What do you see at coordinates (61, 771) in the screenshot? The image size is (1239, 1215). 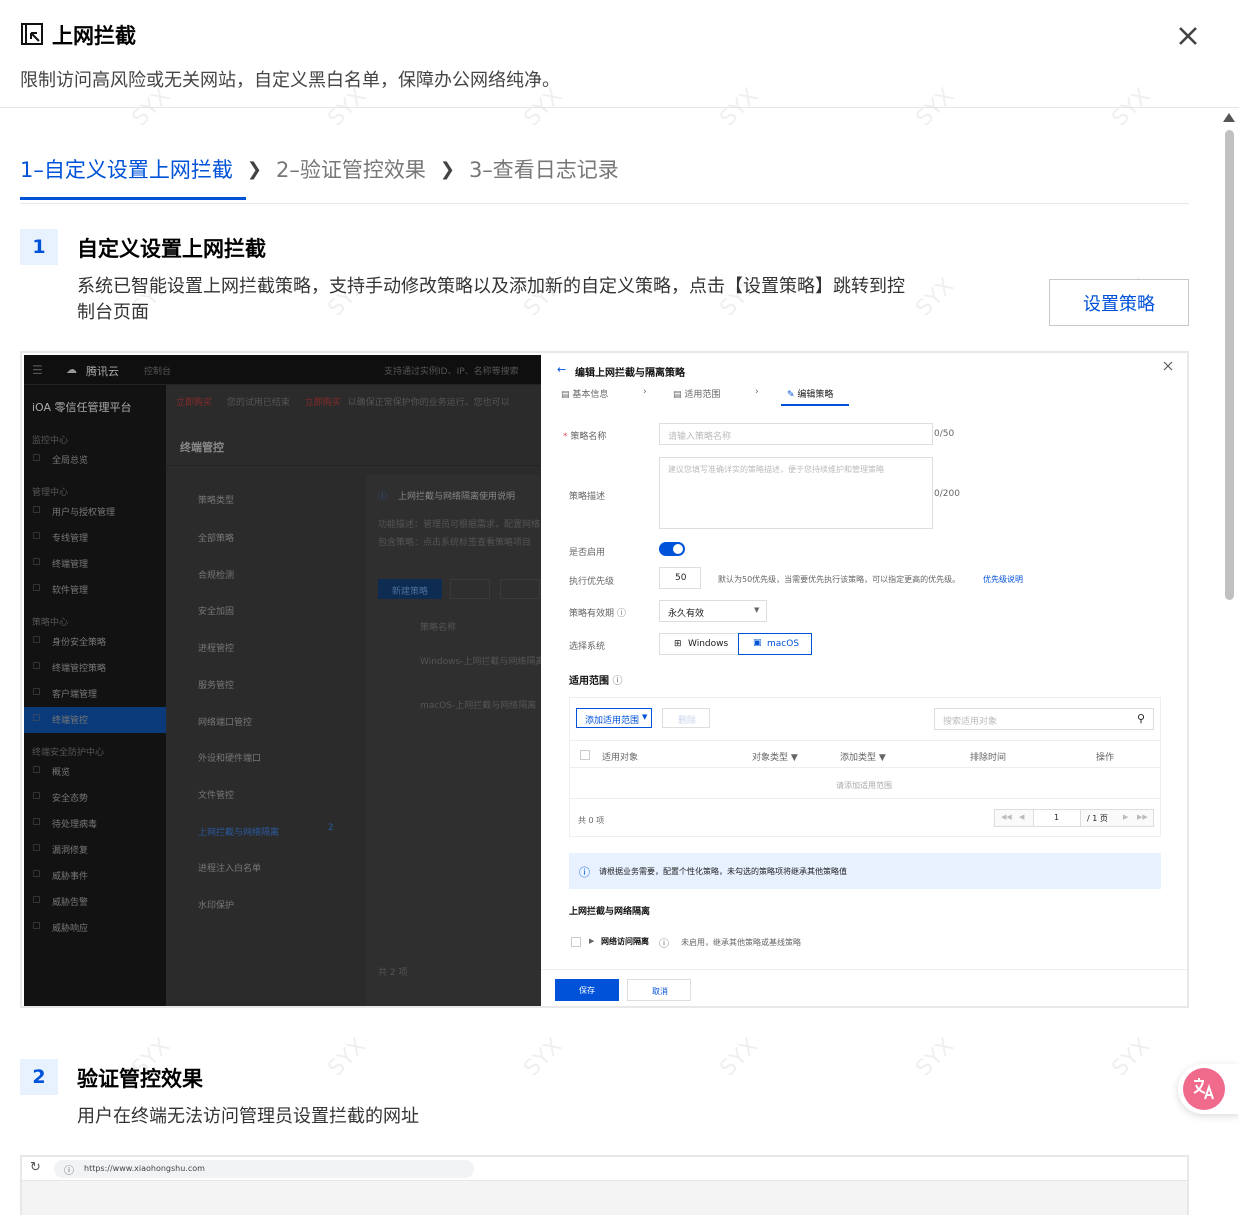 I see `sidebar-item: 概览` at bounding box center [61, 771].